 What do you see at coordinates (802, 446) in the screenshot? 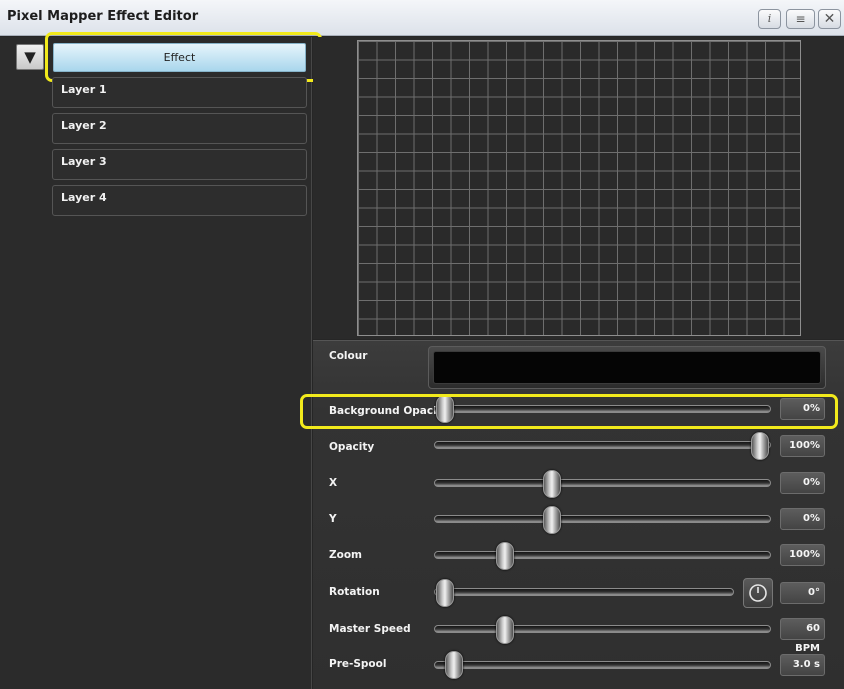
I see `opacity-value: 100%` at bounding box center [802, 446].